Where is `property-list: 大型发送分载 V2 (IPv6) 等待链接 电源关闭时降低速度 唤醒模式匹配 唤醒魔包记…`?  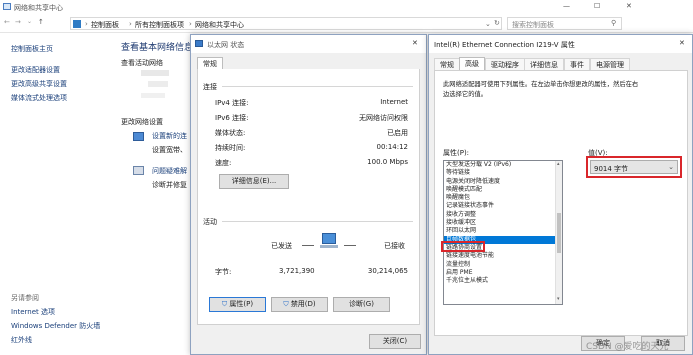 property-list: 大型发送分载 V2 (IPv6) 等待链接 电源关闭时降低速度 唤醒模式匹配 唤醒魔包记… is located at coordinates (503, 232).